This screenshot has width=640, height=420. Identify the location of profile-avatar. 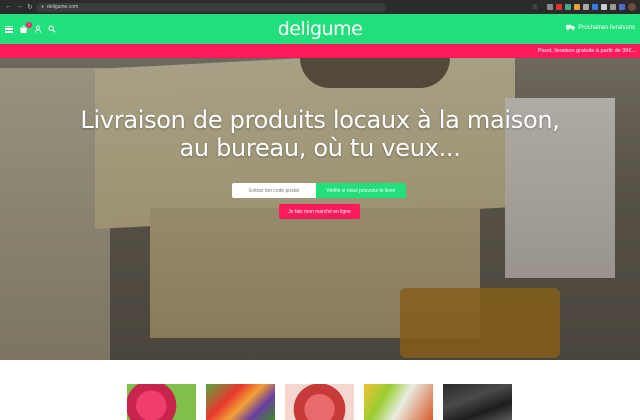
(632, 7).